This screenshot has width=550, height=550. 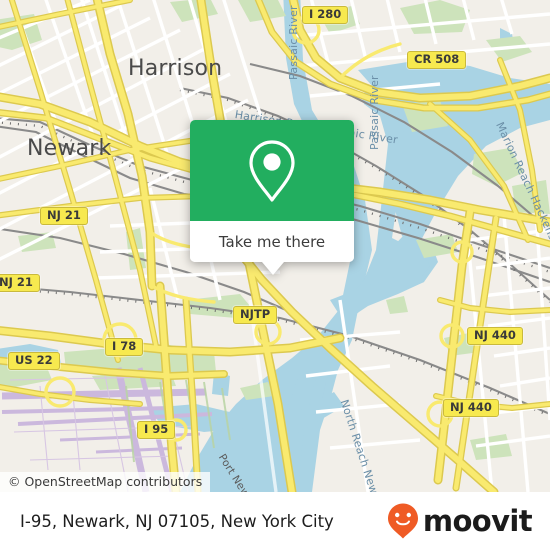 I want to click on highway-shield-nj440-2: NJ 440, so click(x=471, y=408).